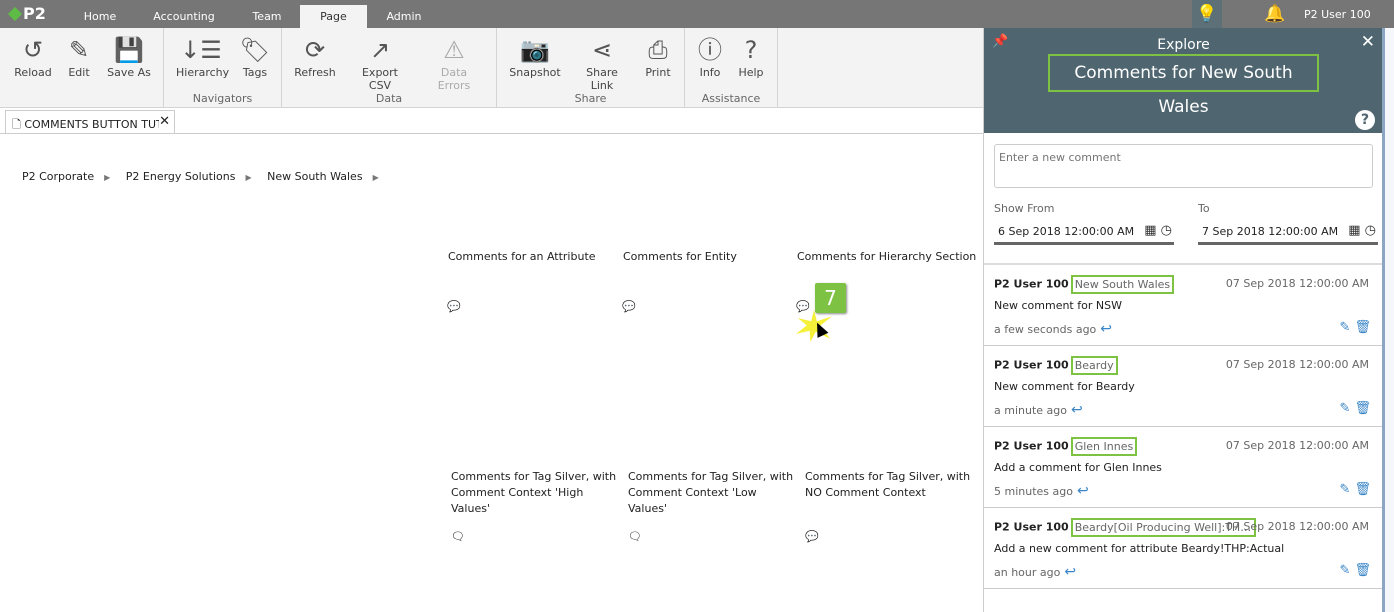 This screenshot has height=612, width=1394. I want to click on hierarchy-icon: ↓☰, so click(201, 50).